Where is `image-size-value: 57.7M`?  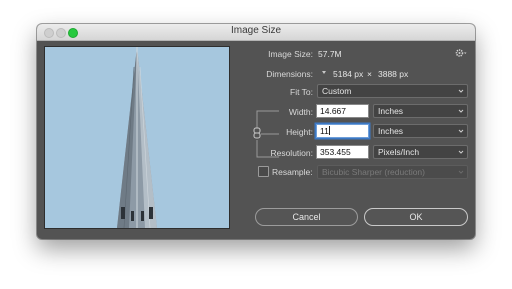 image-size-value: 57.7M is located at coordinates (330, 54).